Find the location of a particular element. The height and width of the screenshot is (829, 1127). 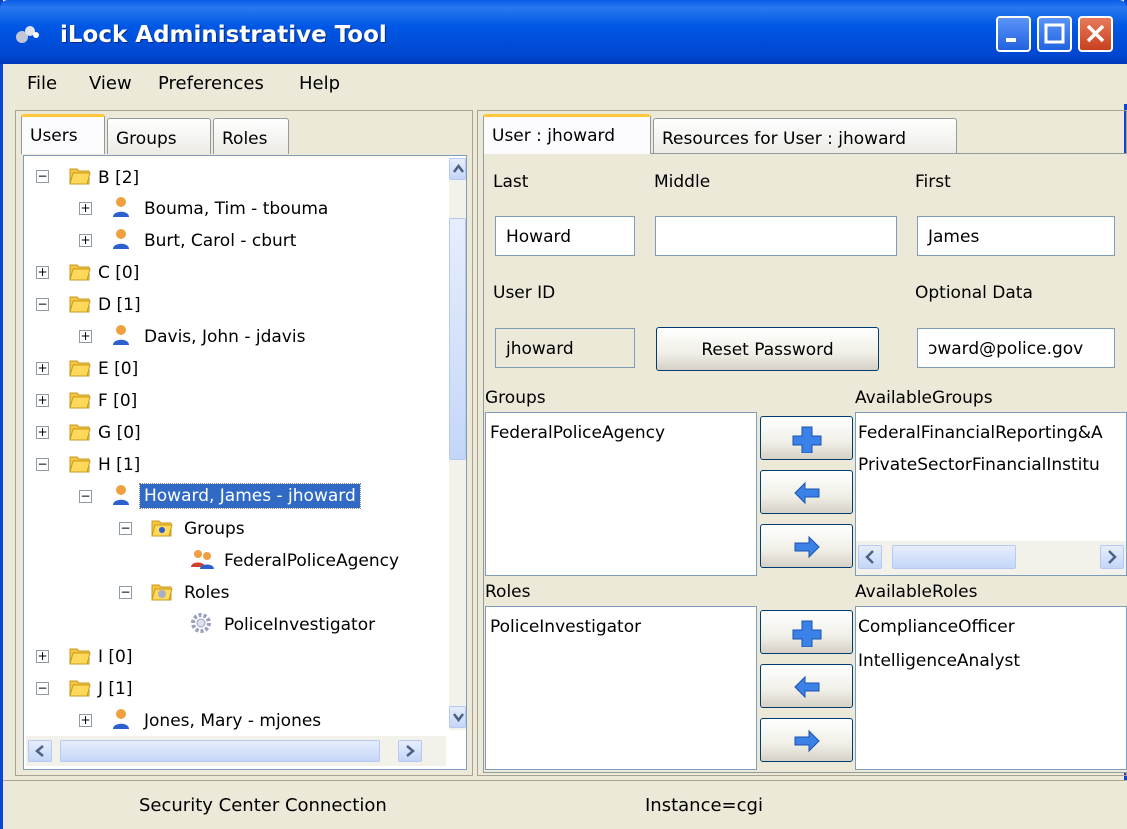

menu-file: File is located at coordinates (42, 83).